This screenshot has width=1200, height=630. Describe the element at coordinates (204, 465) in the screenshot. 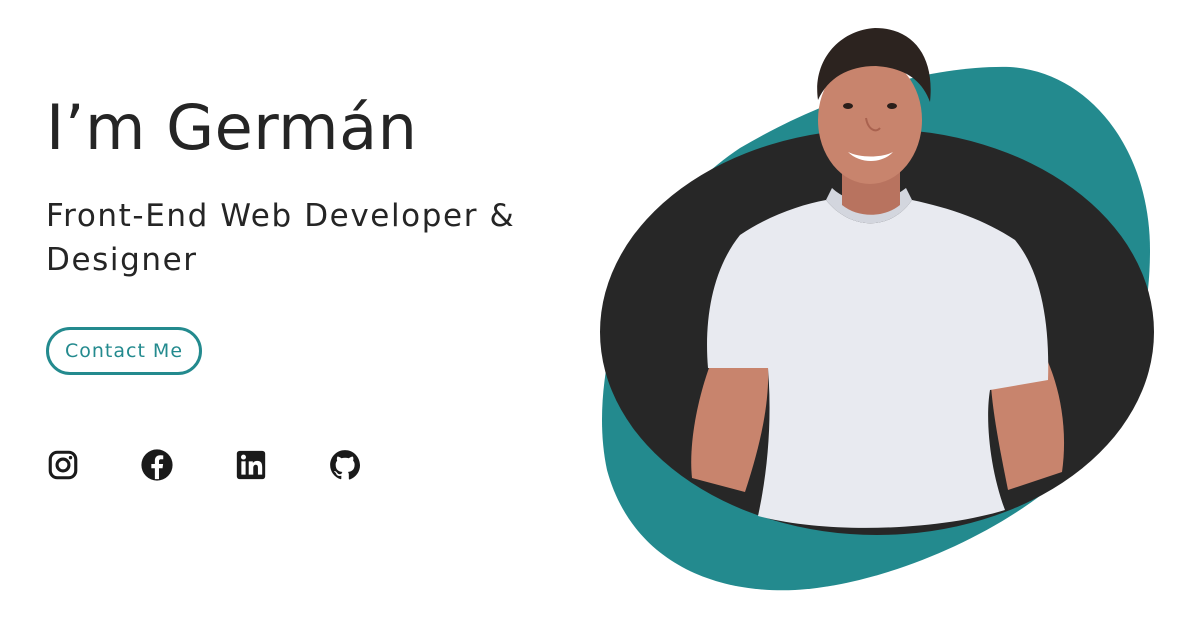

I see `social-links` at that location.